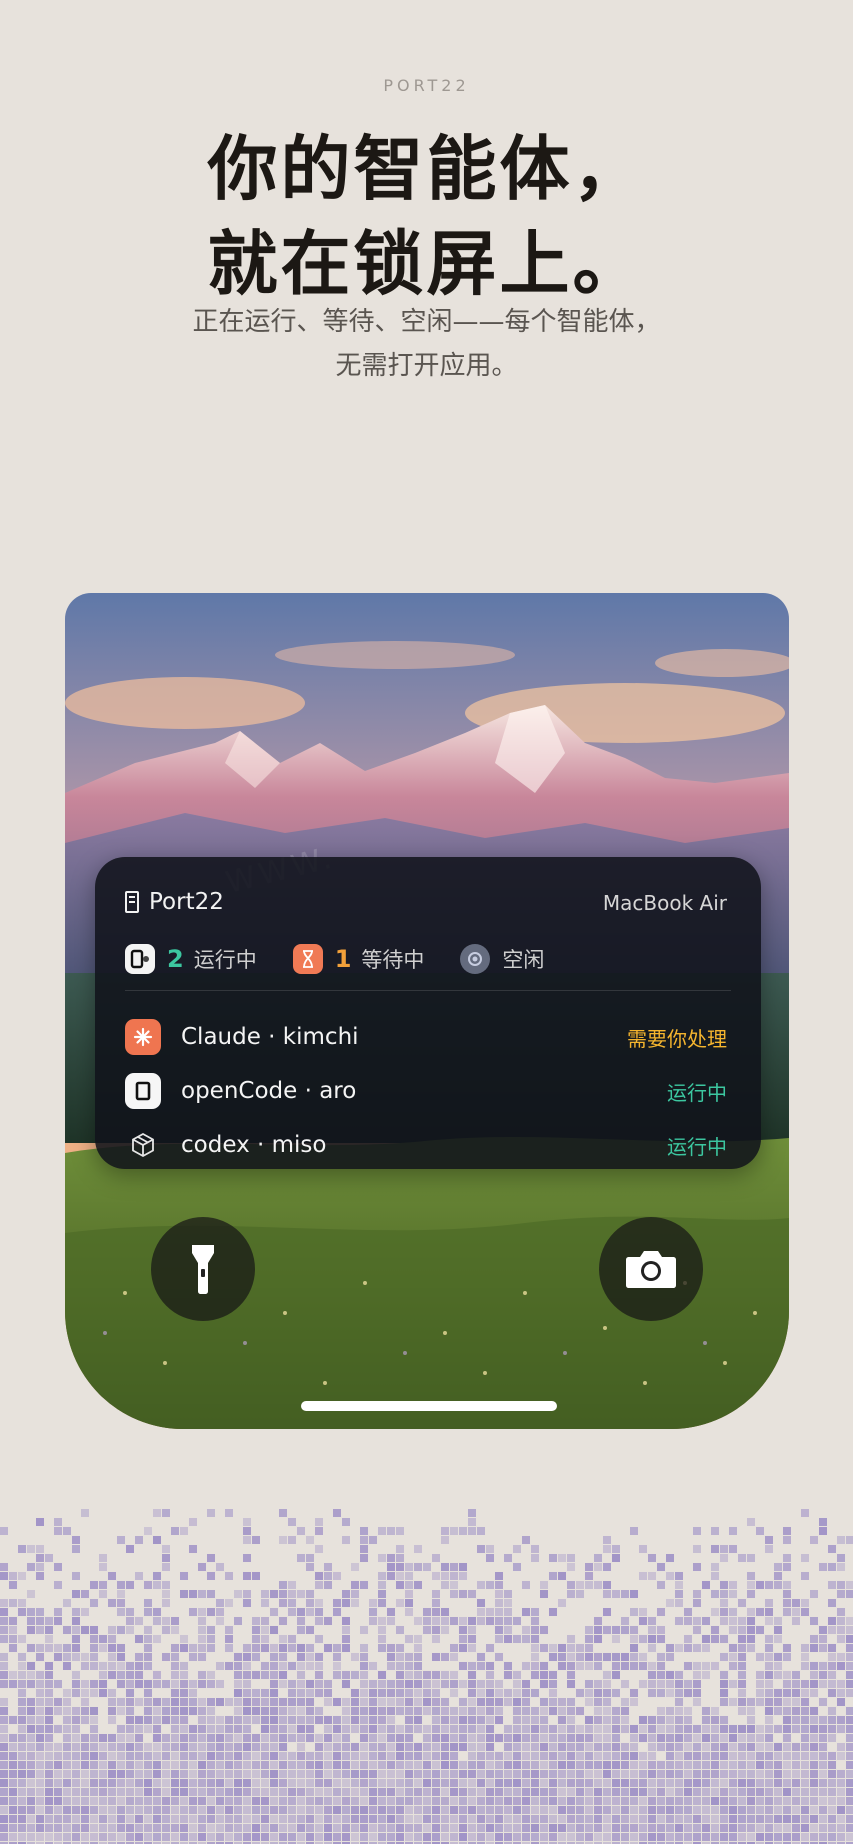 The image size is (853, 1844). Describe the element at coordinates (428, 990) in the screenshot. I see `widget-divider` at that location.